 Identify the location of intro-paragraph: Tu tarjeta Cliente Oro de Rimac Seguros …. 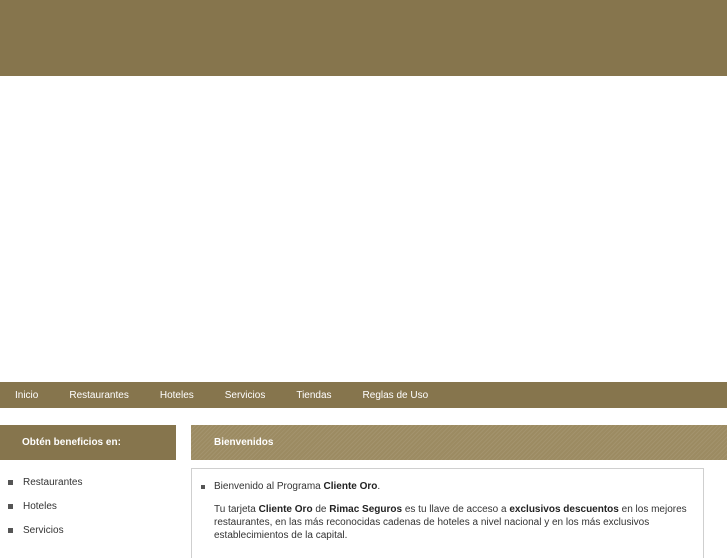
(453, 522).